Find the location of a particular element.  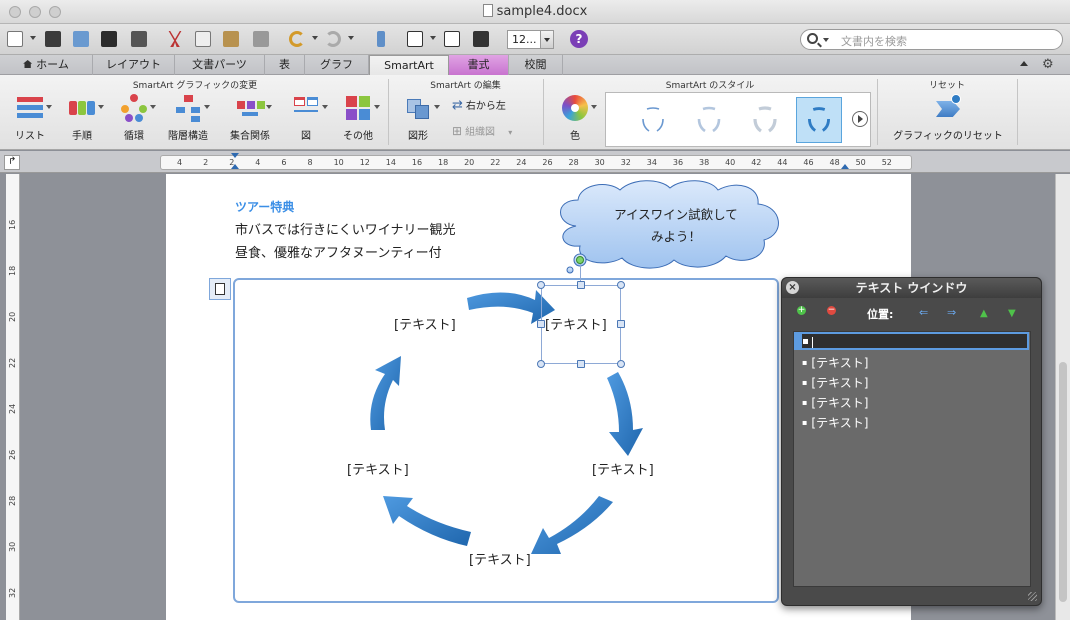

layout-list-button: リスト is located at coordinates (30, 117).